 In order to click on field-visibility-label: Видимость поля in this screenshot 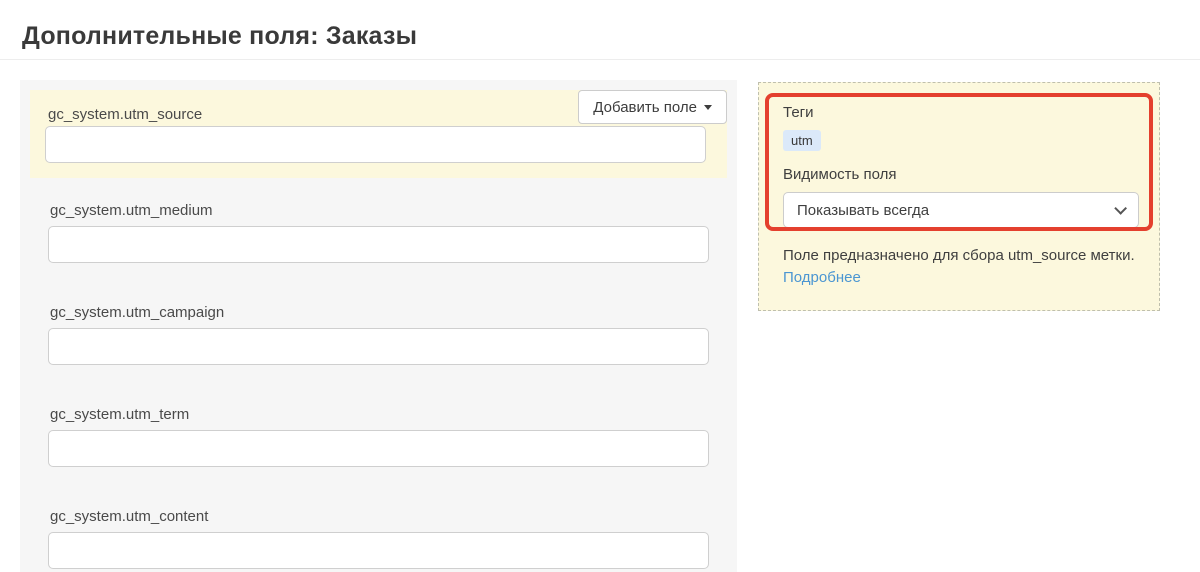, I will do `click(840, 174)`.